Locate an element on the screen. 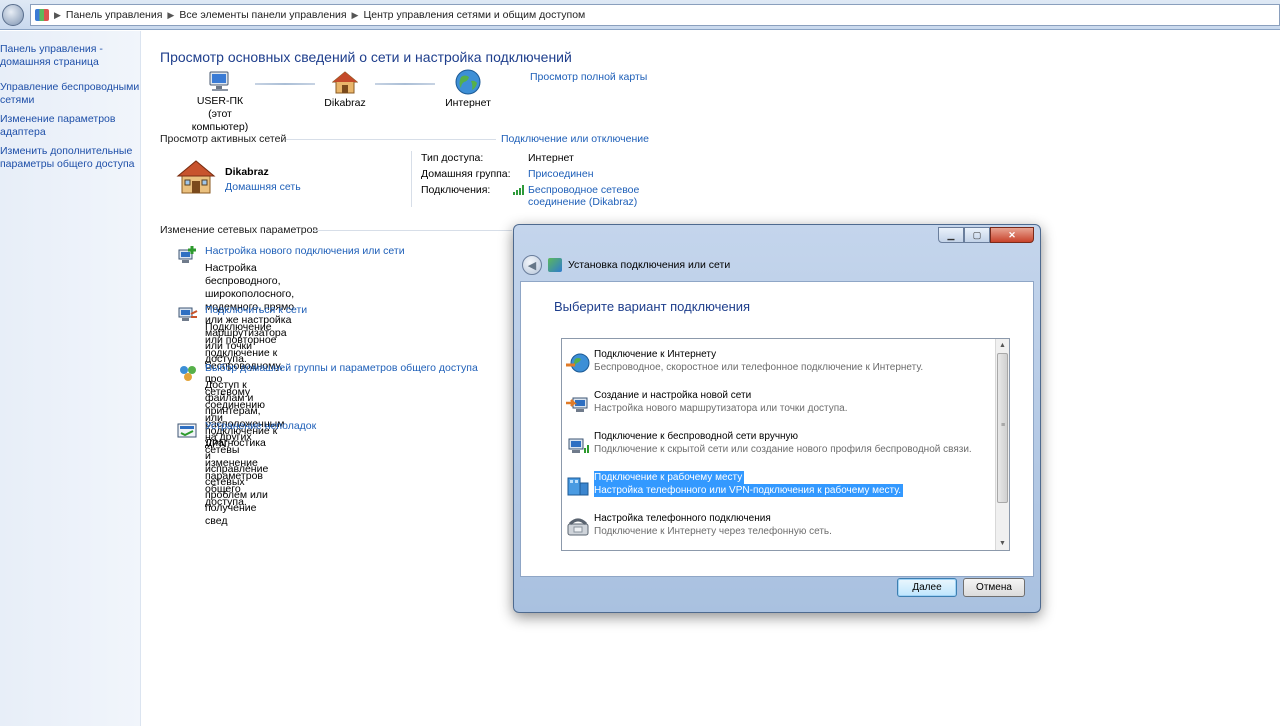 The height and width of the screenshot is (726, 1280). wireless-icon is located at coordinates (578, 445).